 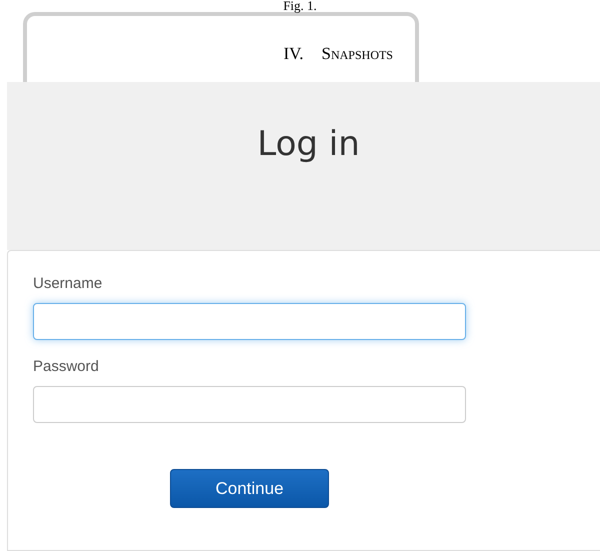 What do you see at coordinates (294, 54) in the screenshot?
I see `section-number: IV.` at bounding box center [294, 54].